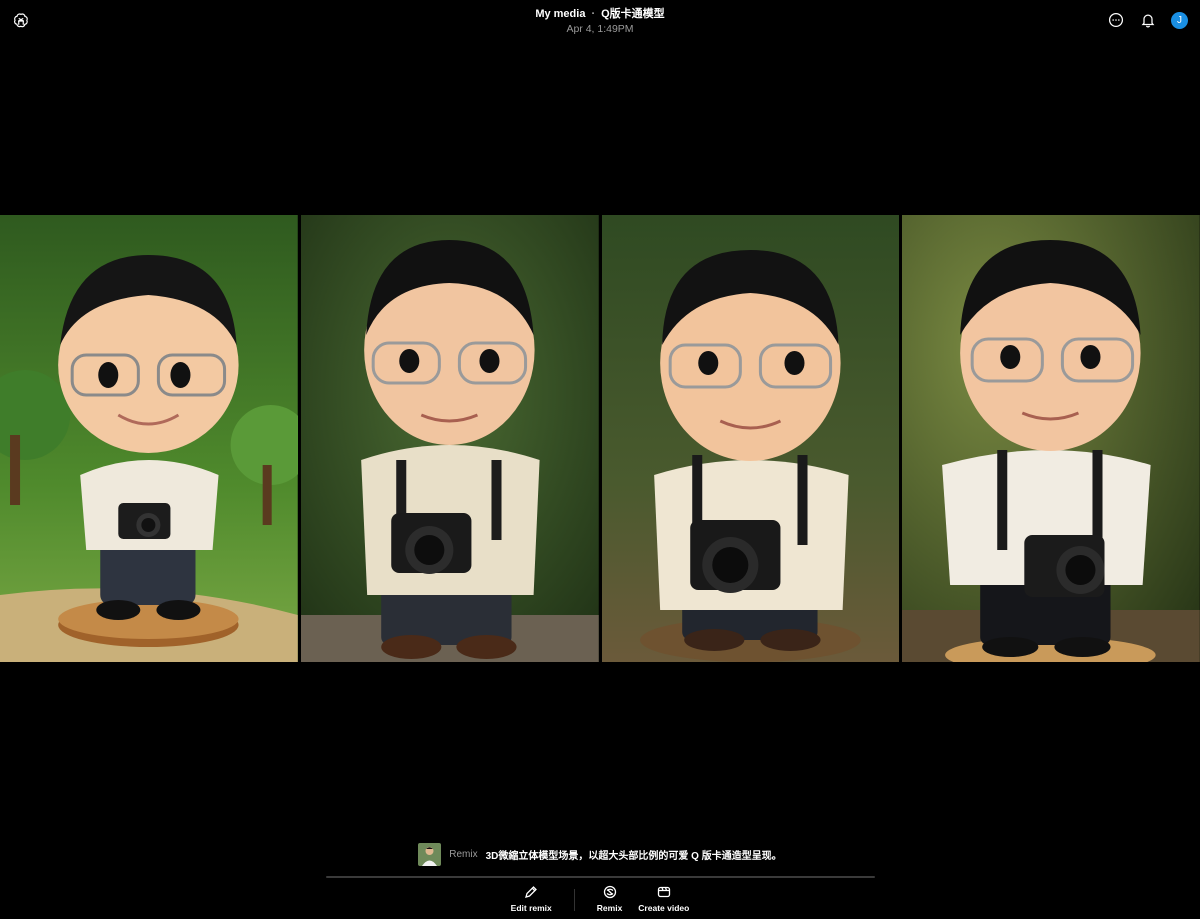  I want to click on header-title-block: My media · Q版卡通模型 Apr 4, 1:49PM, so click(600, 21).